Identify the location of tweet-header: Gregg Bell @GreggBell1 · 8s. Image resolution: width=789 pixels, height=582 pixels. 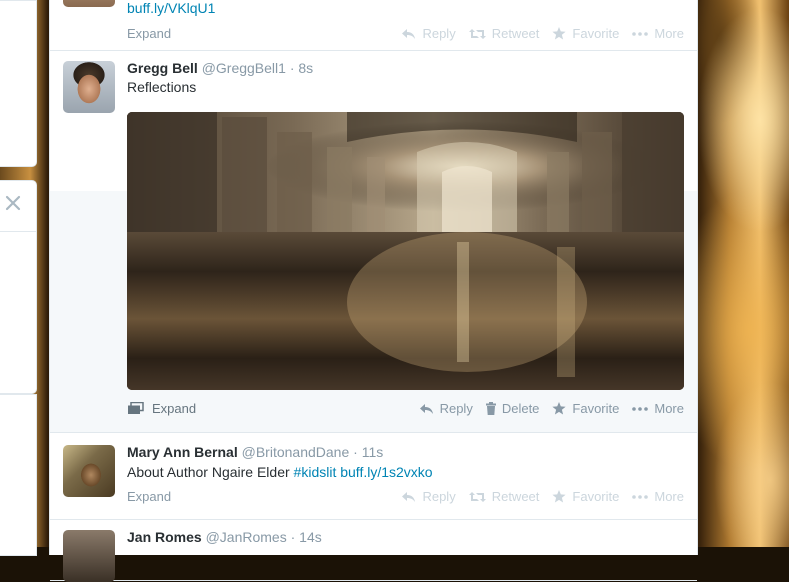
(220, 68).